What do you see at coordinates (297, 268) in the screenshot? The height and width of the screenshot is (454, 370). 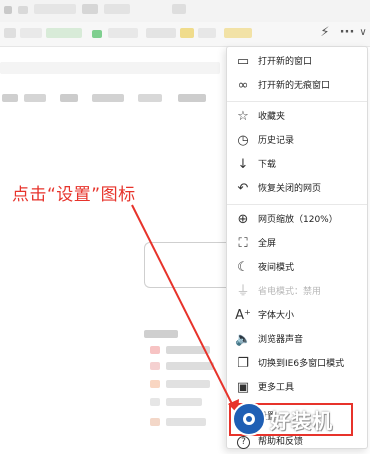 I see `menu-item-night-mode: ☾ 夜间模式` at bounding box center [297, 268].